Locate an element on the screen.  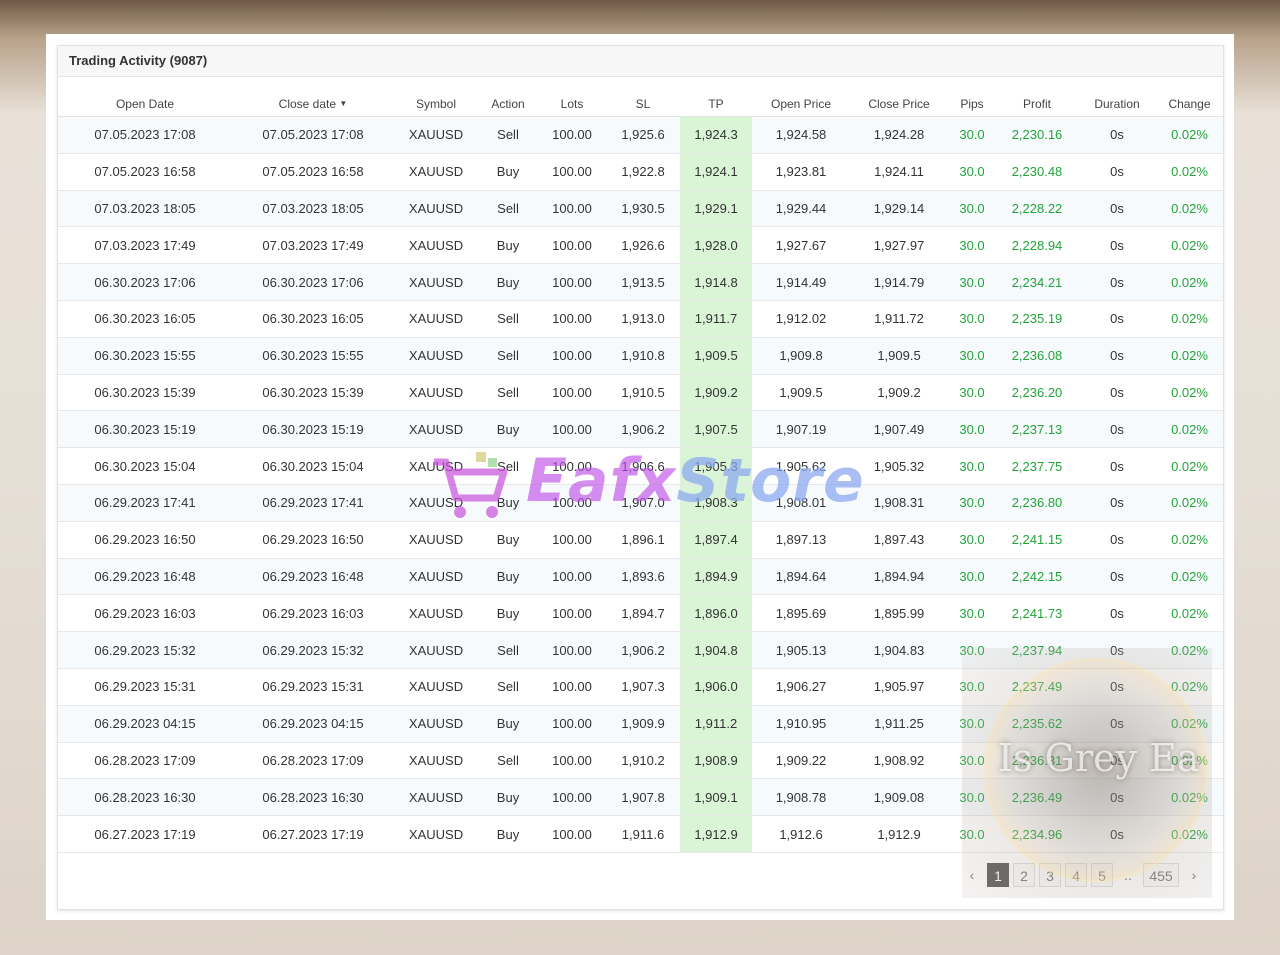
cell-close-price: 1,908.92 is located at coordinates (899, 761).